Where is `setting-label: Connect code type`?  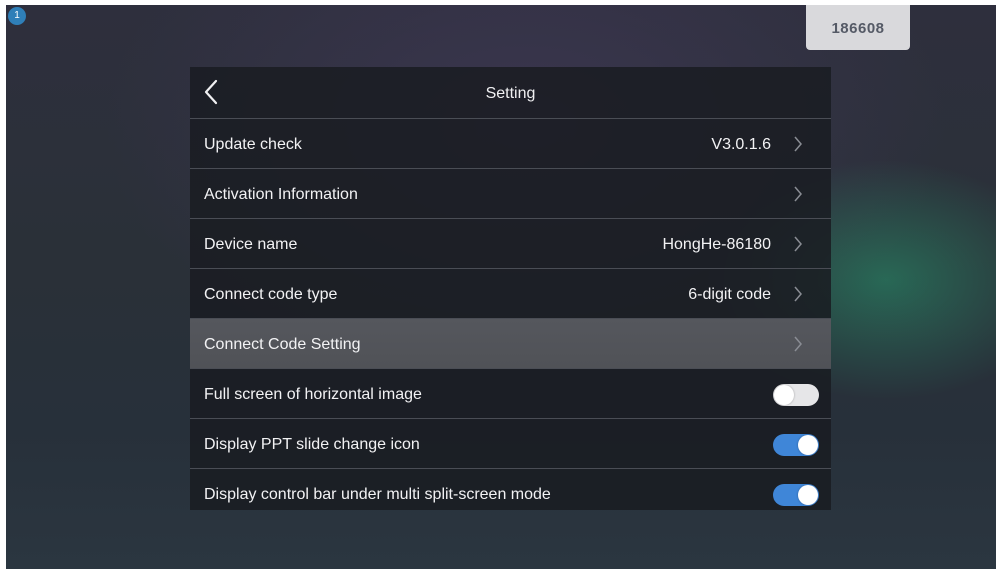
setting-label: Connect code type is located at coordinates (271, 294).